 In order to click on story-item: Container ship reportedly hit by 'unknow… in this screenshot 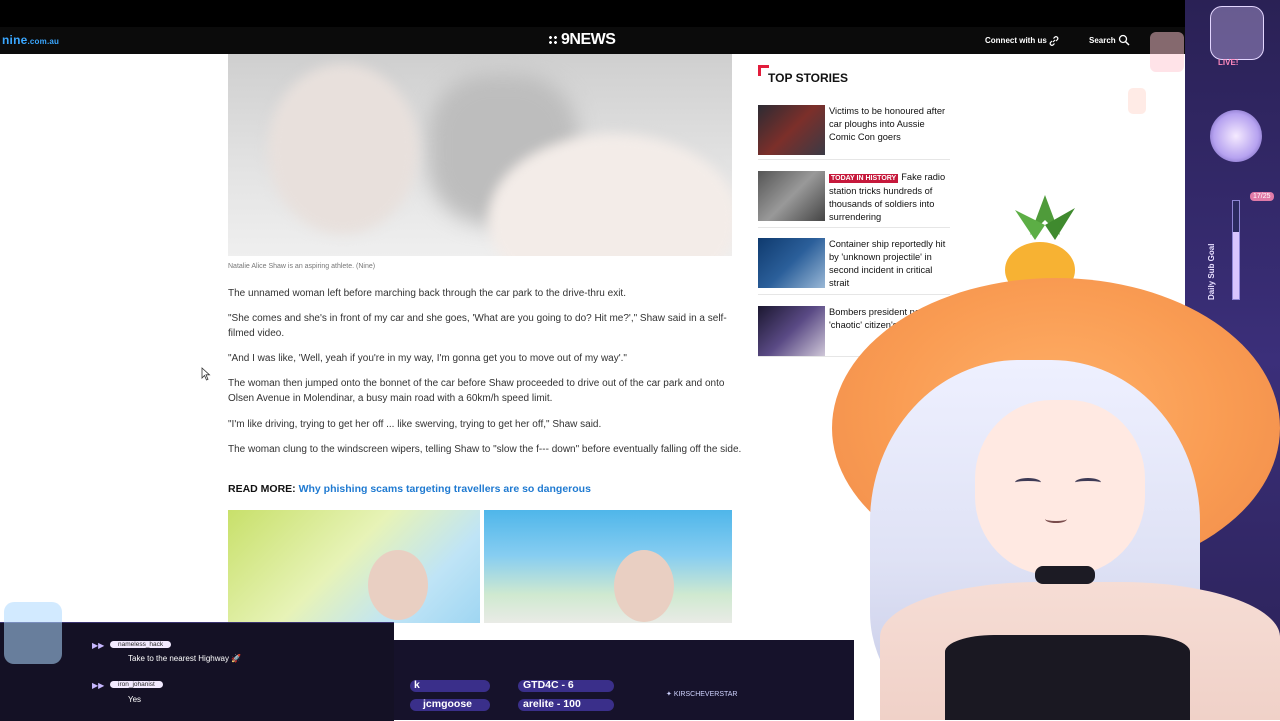, I will do `click(854, 266)`.